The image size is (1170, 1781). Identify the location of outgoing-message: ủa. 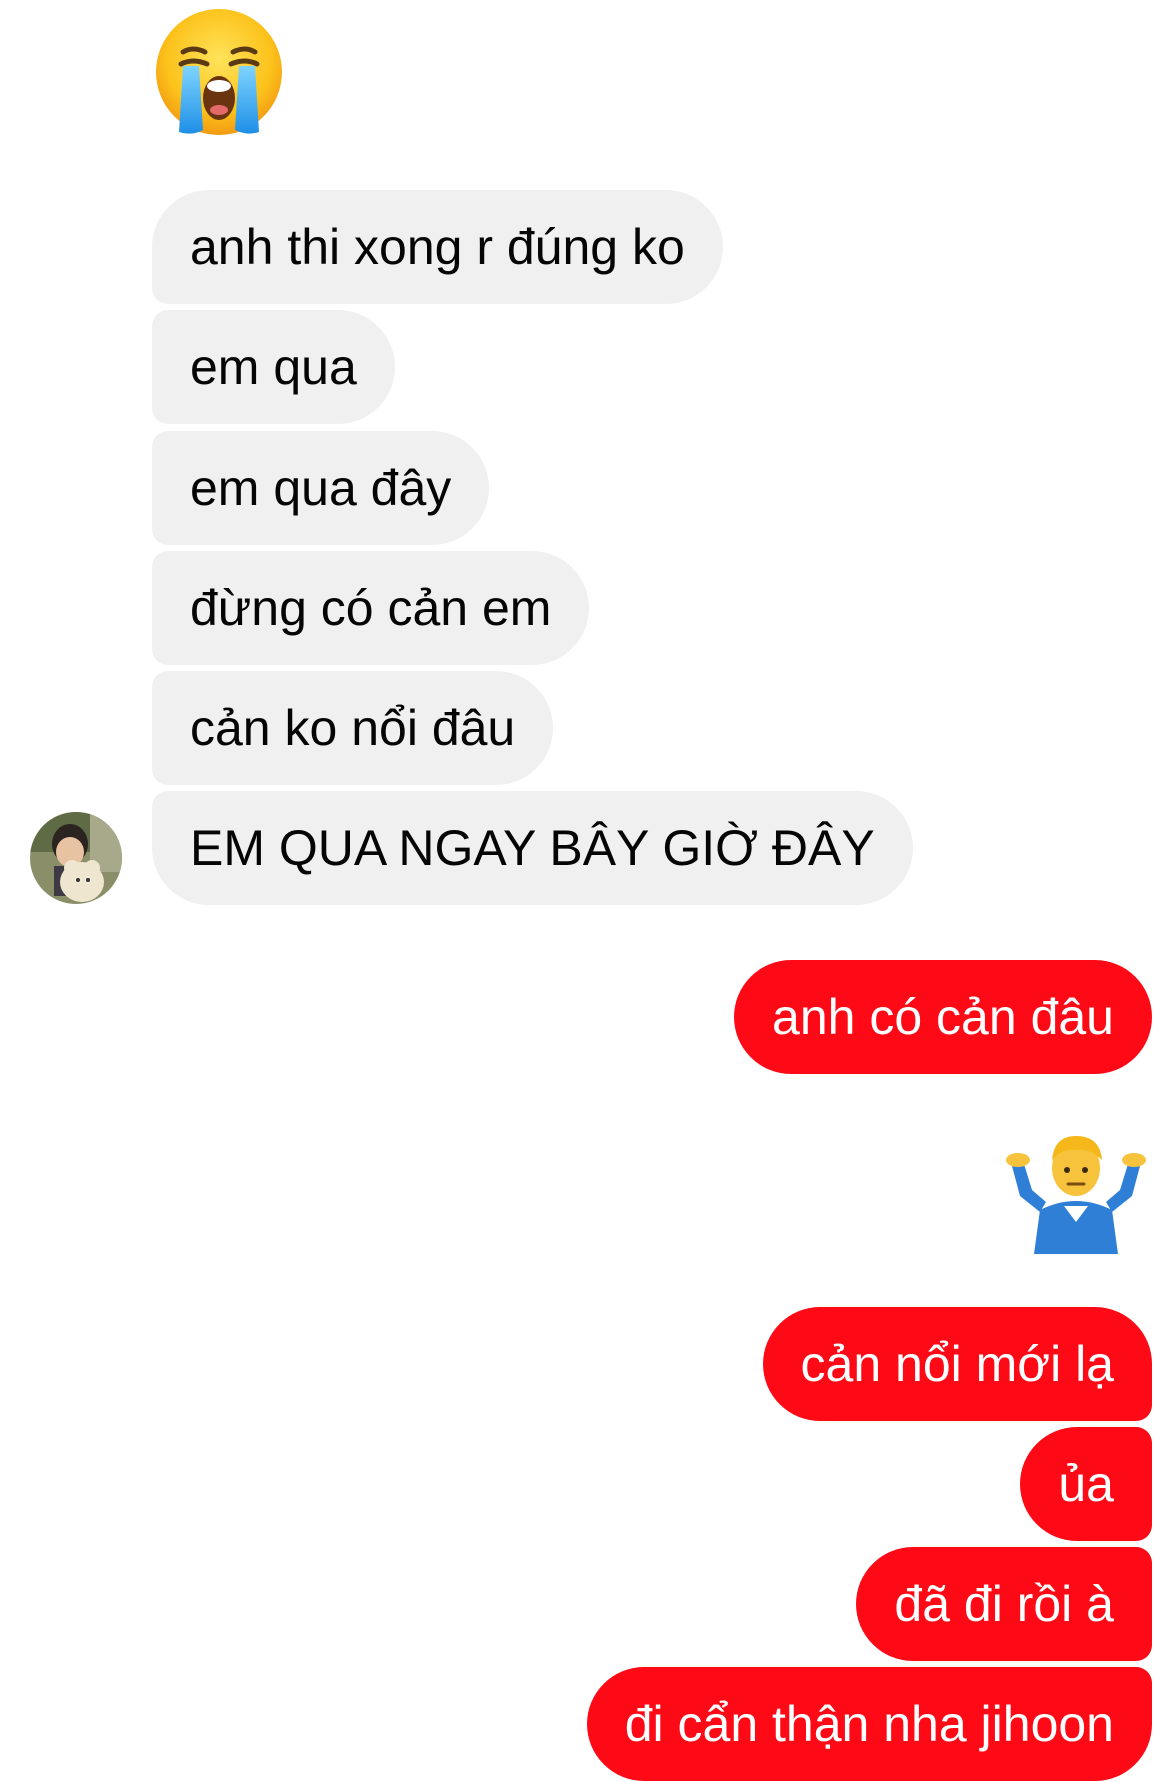
(1086, 1484).